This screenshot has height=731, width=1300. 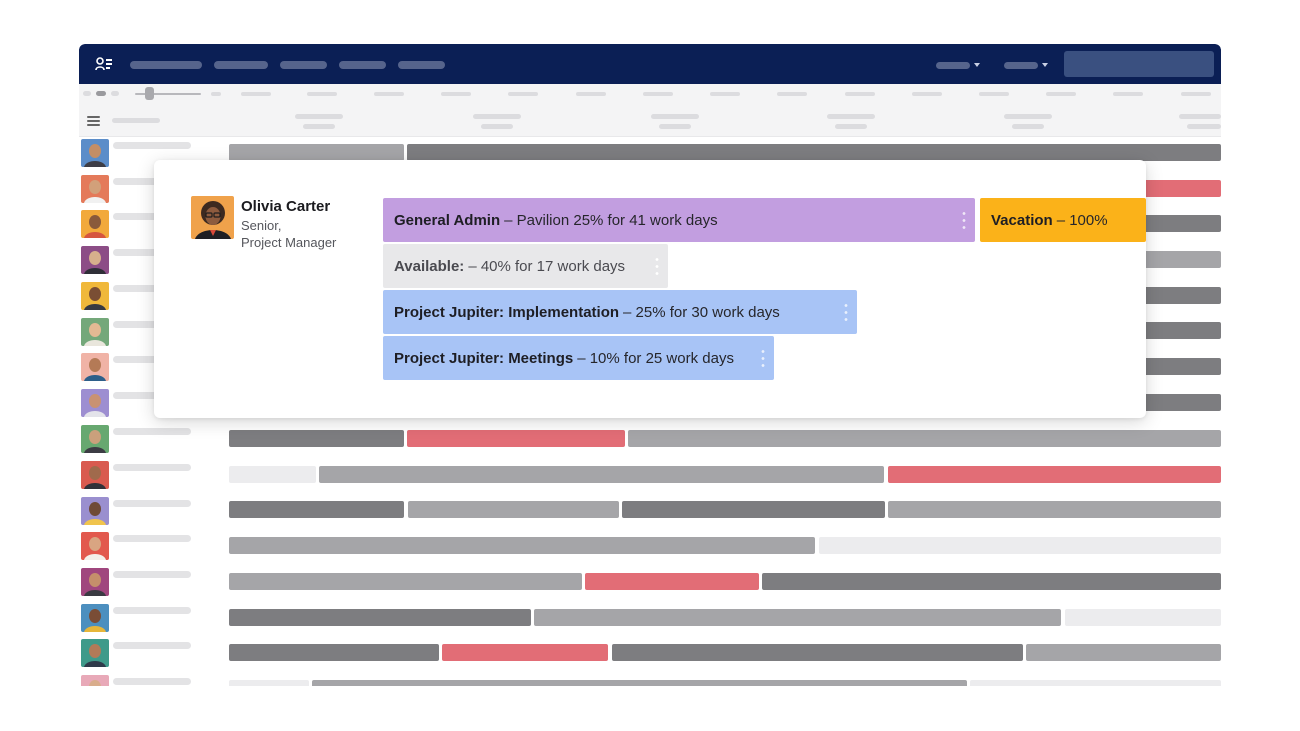 What do you see at coordinates (429, 266) in the screenshot?
I see `allocation-name: Available:` at bounding box center [429, 266].